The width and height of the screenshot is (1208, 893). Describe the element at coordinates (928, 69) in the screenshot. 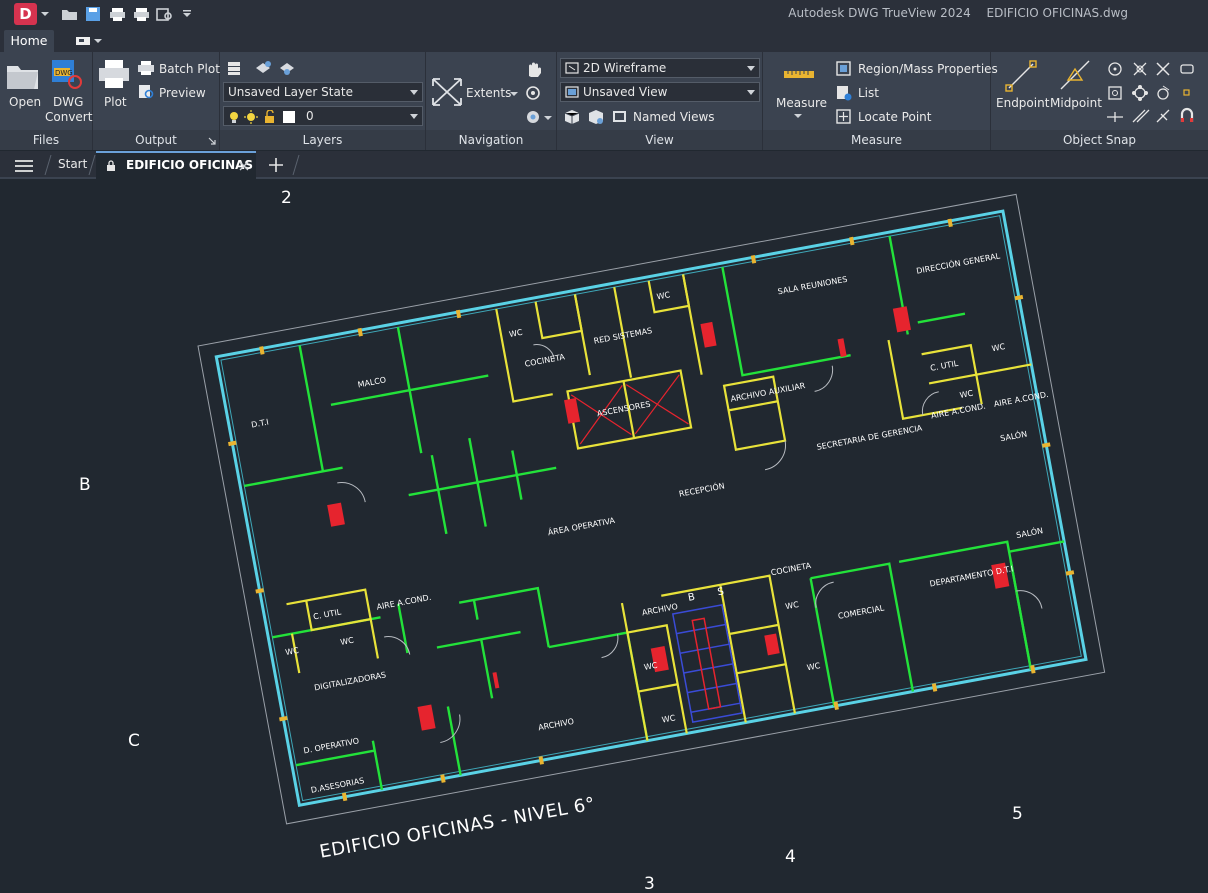

I see `region-mass-button: Region/Mass Properties` at that location.